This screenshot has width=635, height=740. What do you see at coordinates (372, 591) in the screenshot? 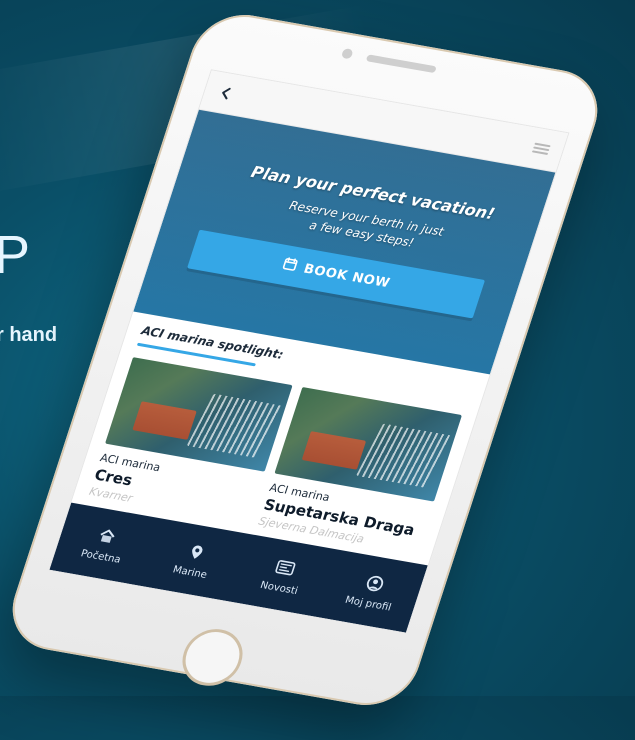
I see `nav-item-moj-profil: Moj profil` at bounding box center [372, 591].